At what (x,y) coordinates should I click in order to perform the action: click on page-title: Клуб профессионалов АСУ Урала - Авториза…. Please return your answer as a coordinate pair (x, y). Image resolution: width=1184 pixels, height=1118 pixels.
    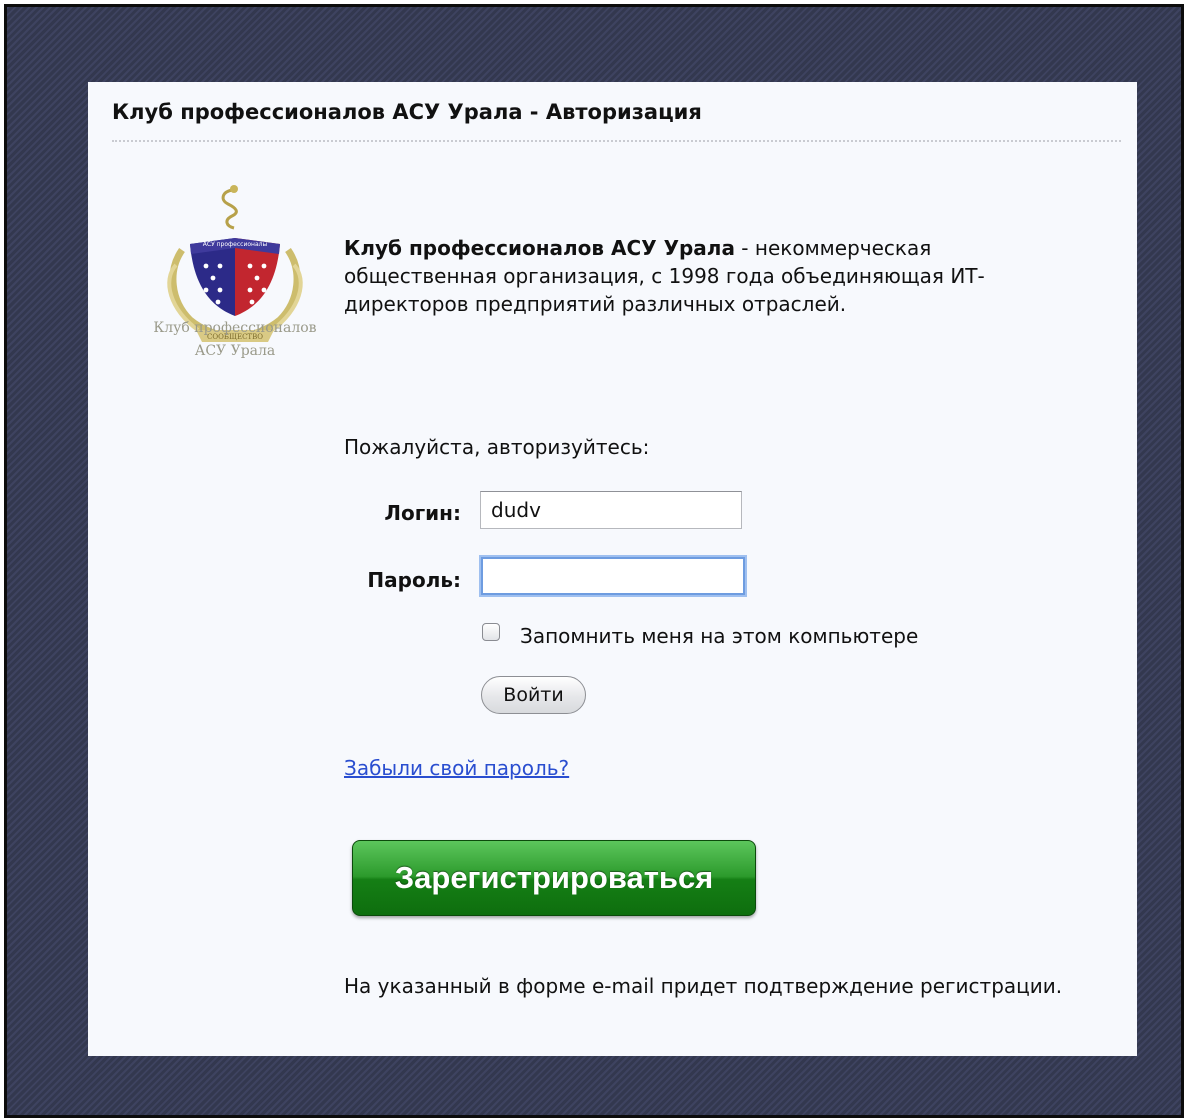
    Looking at the image, I should click on (407, 112).